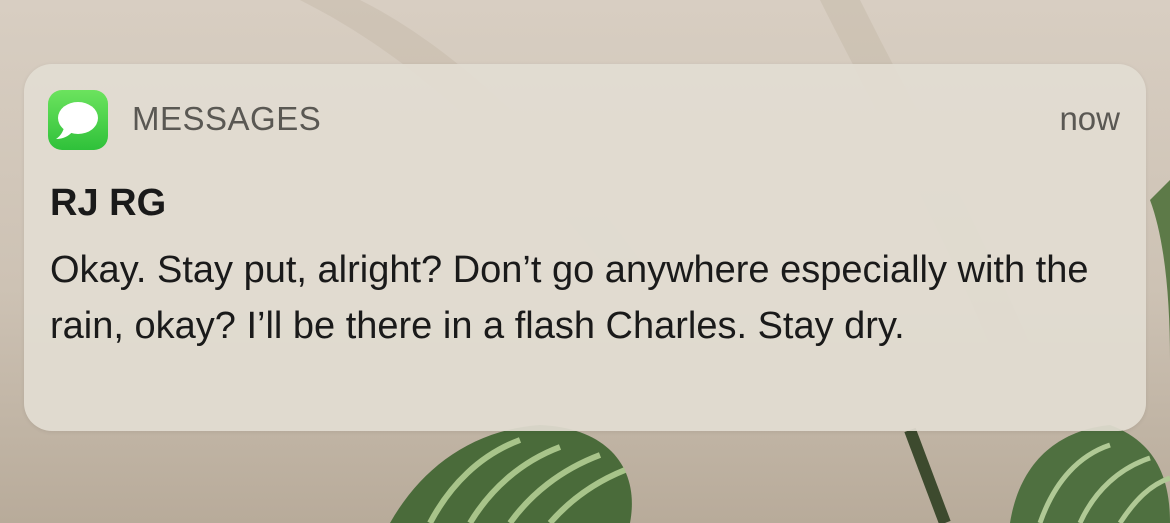  What do you see at coordinates (227, 118) in the screenshot?
I see `app-name: MESSAGES` at bounding box center [227, 118].